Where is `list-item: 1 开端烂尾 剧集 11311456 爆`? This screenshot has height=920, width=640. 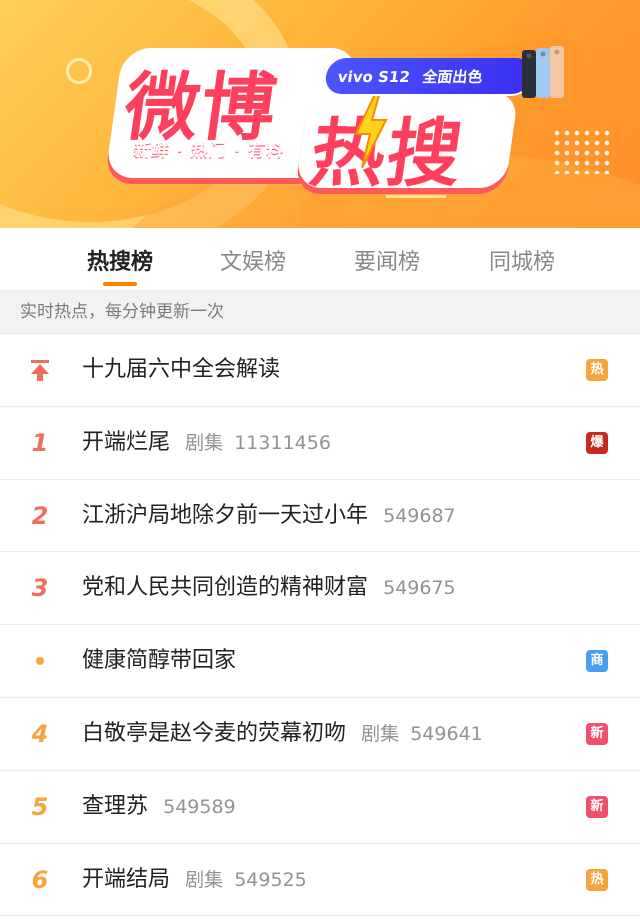 list-item: 1 开端烂尾 剧集 11311456 爆 is located at coordinates (320, 443).